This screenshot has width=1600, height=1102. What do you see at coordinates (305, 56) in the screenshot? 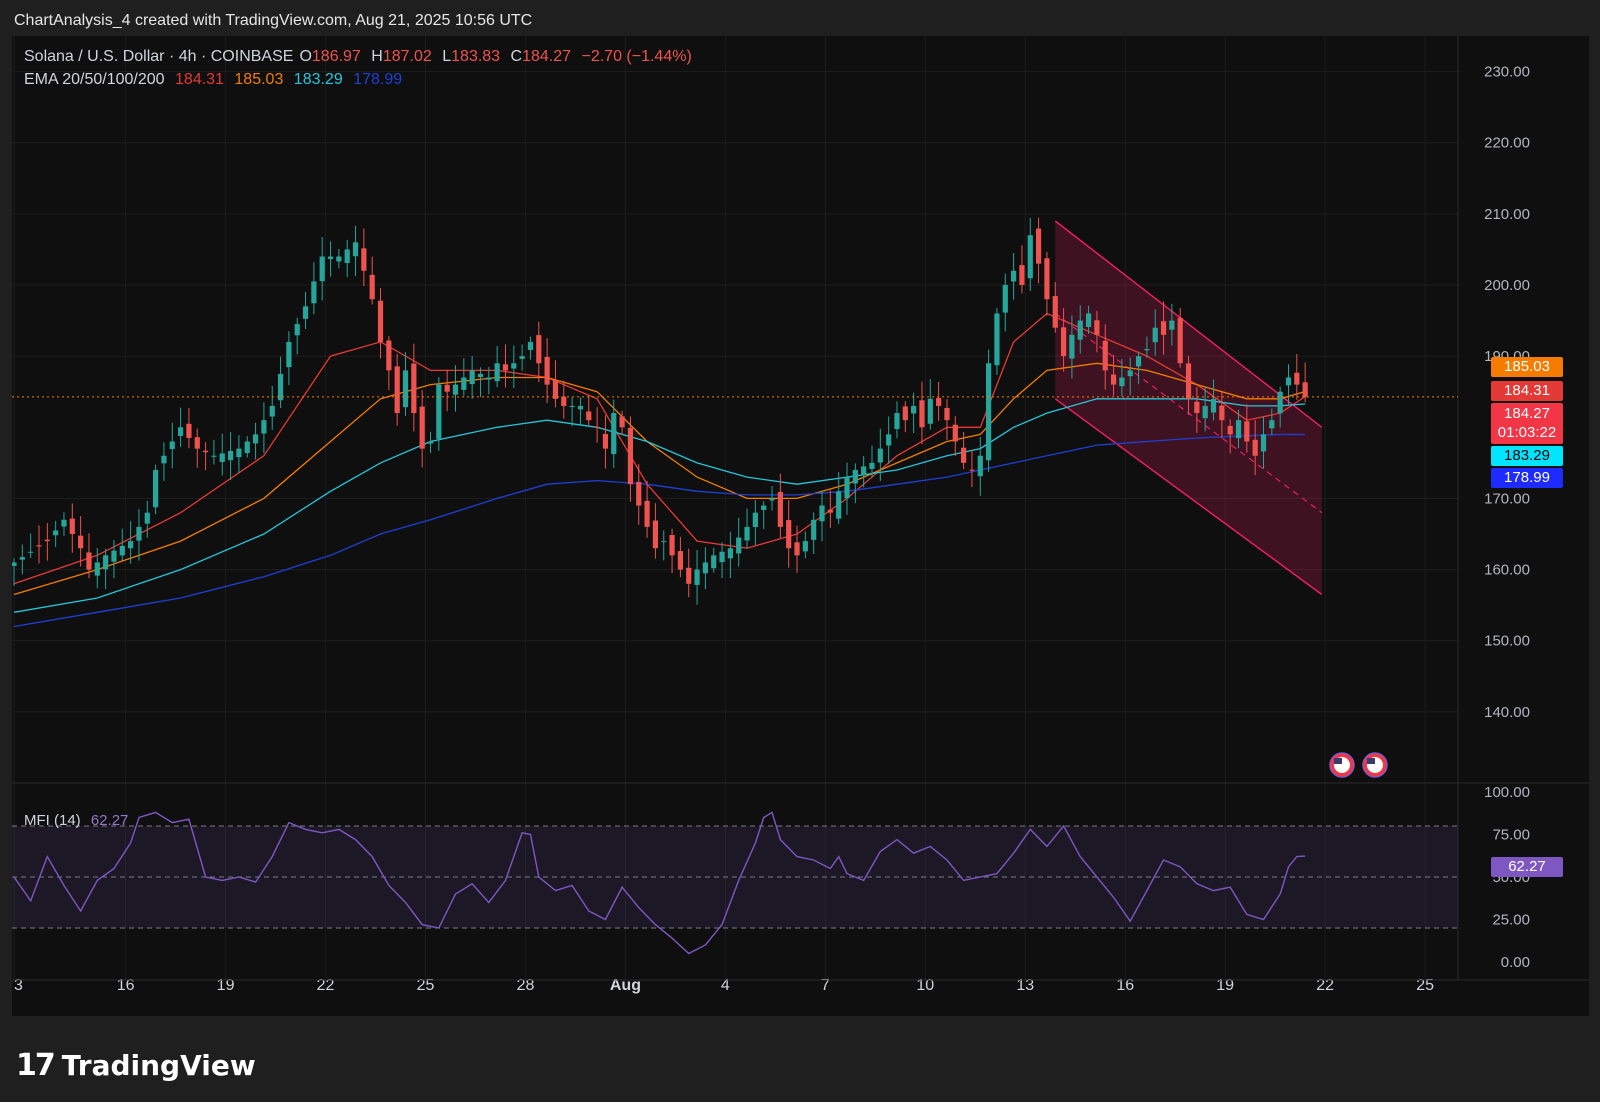
I see `open-label: O` at bounding box center [305, 56].